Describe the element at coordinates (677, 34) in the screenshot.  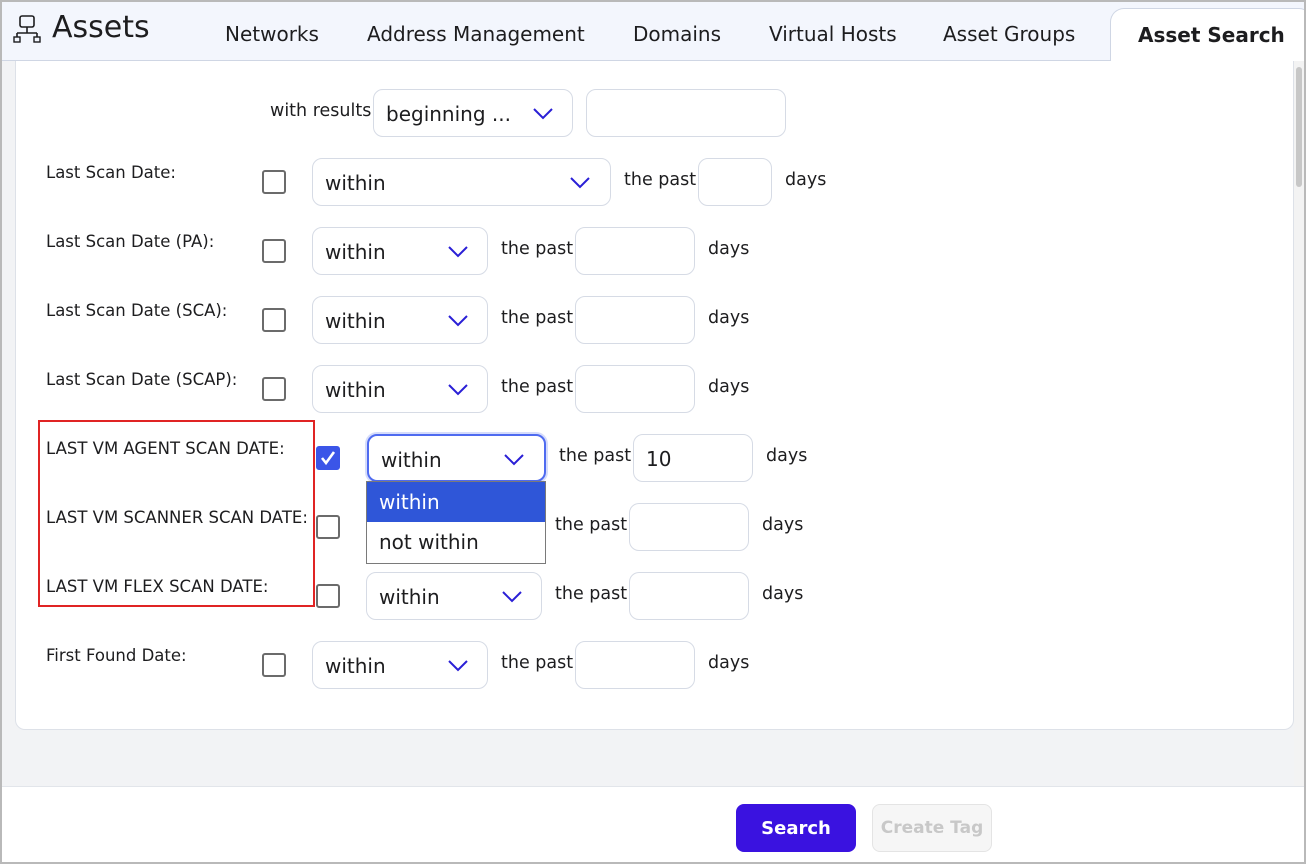
I see `tab-domains: Domains` at that location.